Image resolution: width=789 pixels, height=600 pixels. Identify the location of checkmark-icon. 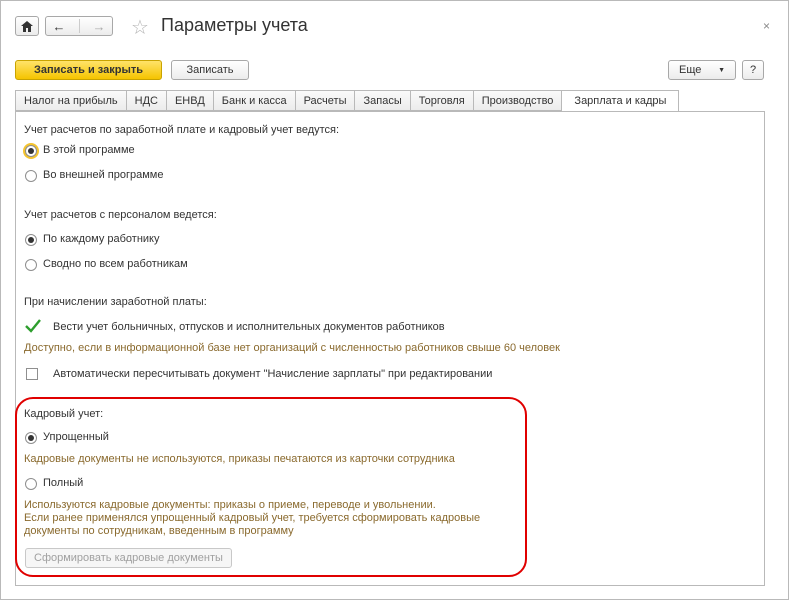
(33, 326).